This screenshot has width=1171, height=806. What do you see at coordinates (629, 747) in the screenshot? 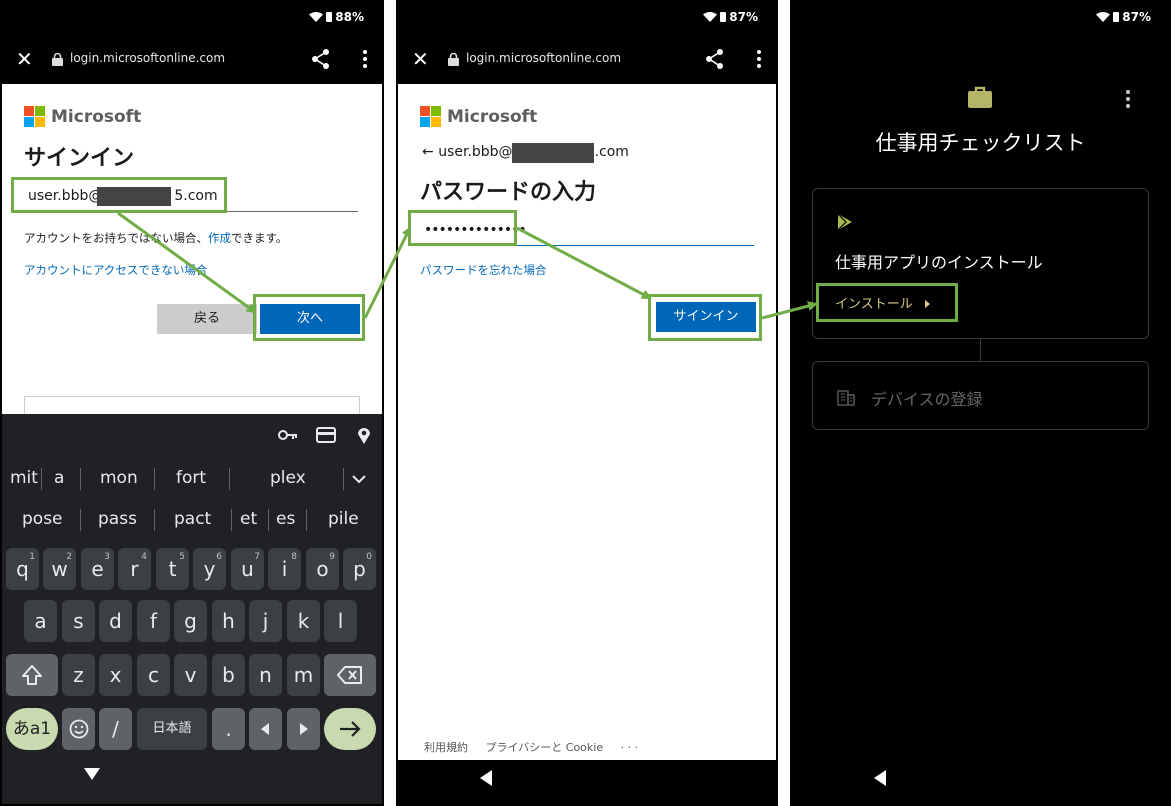
I see `footer-more: · · ·` at bounding box center [629, 747].